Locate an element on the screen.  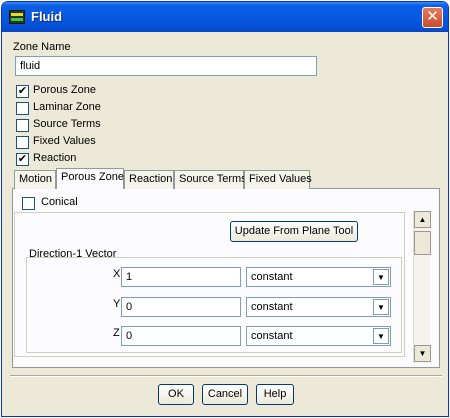
vertical-scrollbar: ▲ ▼ is located at coordinates (422, 287).